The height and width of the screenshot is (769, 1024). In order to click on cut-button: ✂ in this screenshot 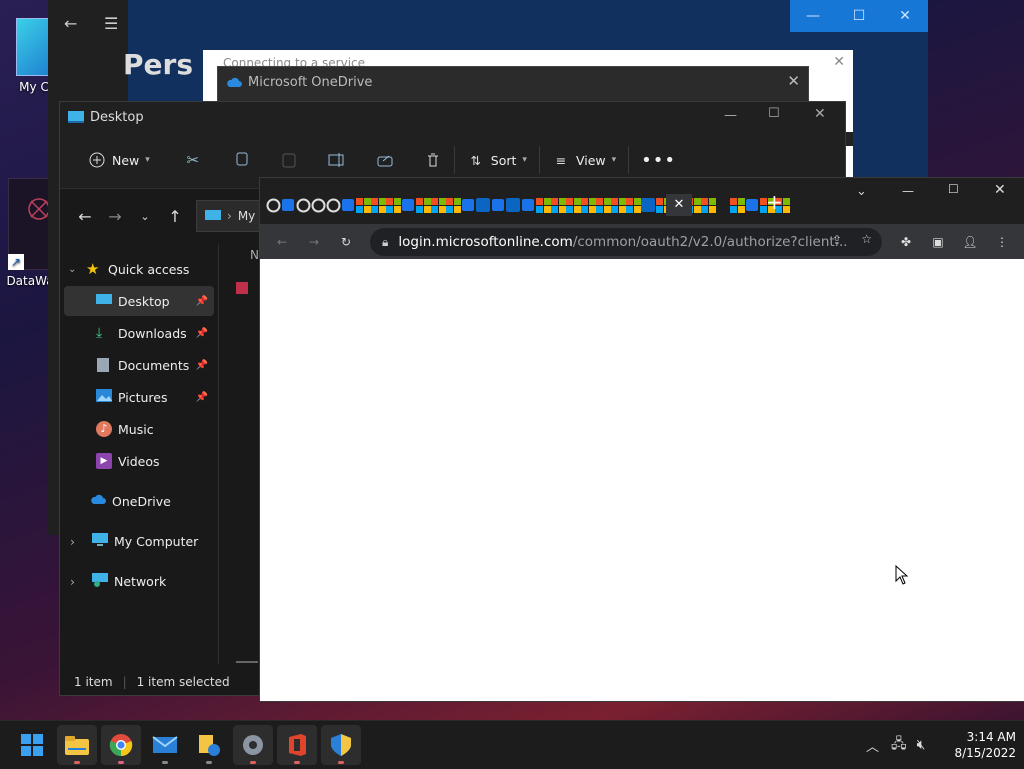, I will do `click(193, 160)`.